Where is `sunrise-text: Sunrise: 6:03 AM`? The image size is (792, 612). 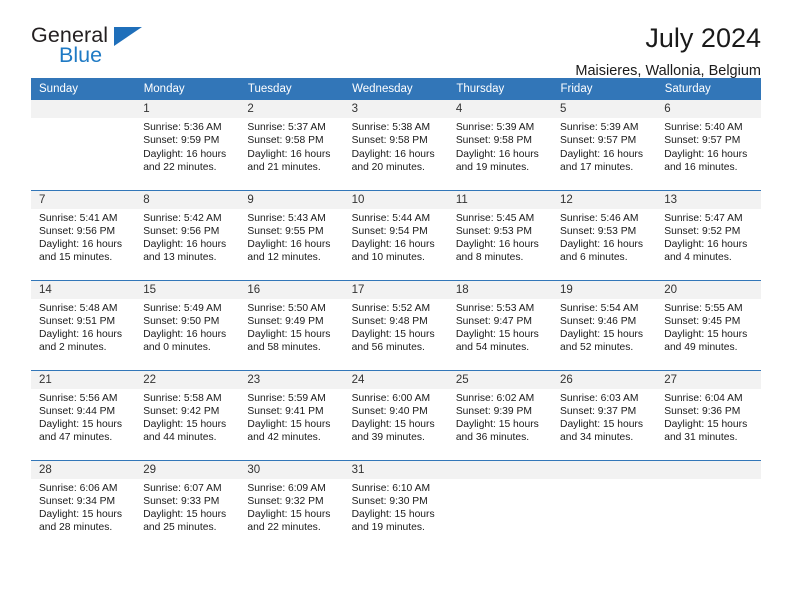
sunrise-text: Sunrise: 6:03 AM is located at coordinates (599, 398).